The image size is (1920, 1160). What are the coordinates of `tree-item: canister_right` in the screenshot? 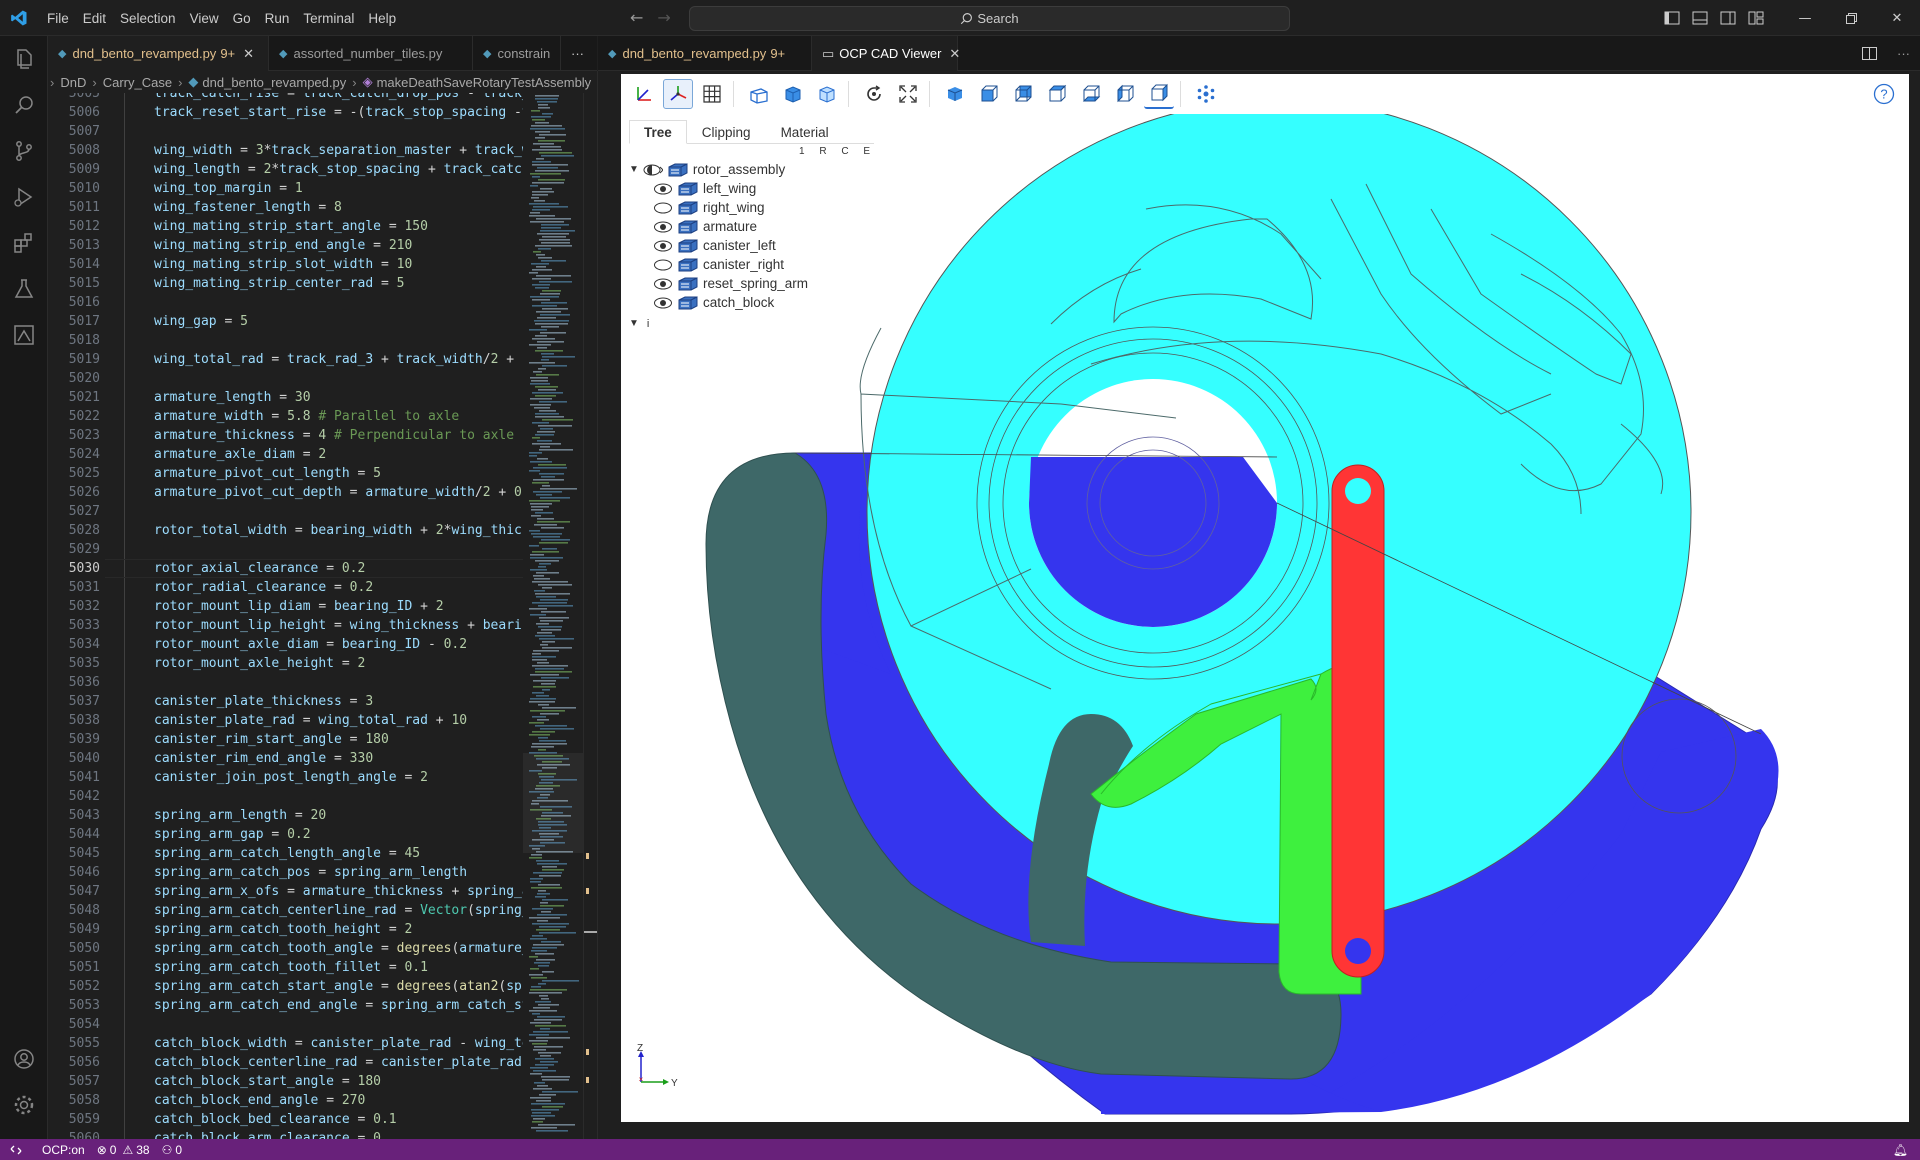 It's located at (749, 264).